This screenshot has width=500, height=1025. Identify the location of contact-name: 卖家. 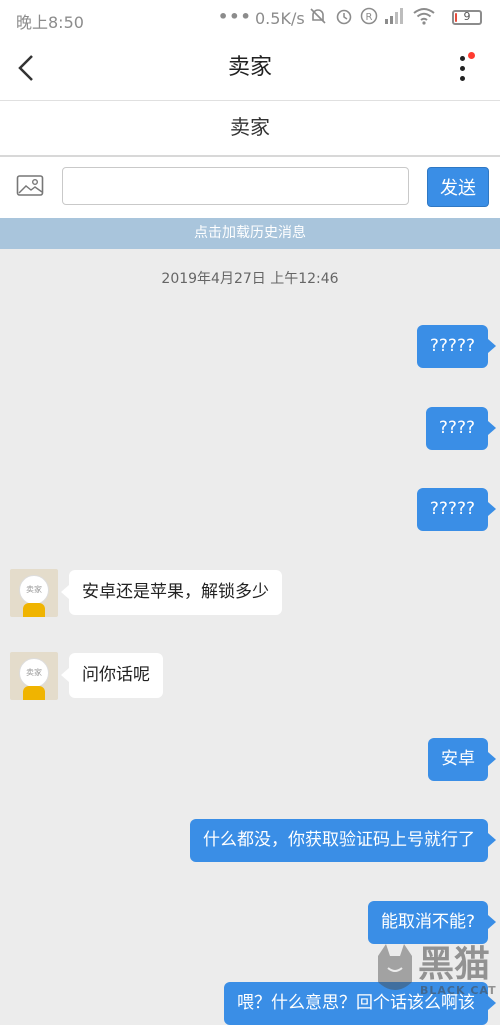
(250, 127).